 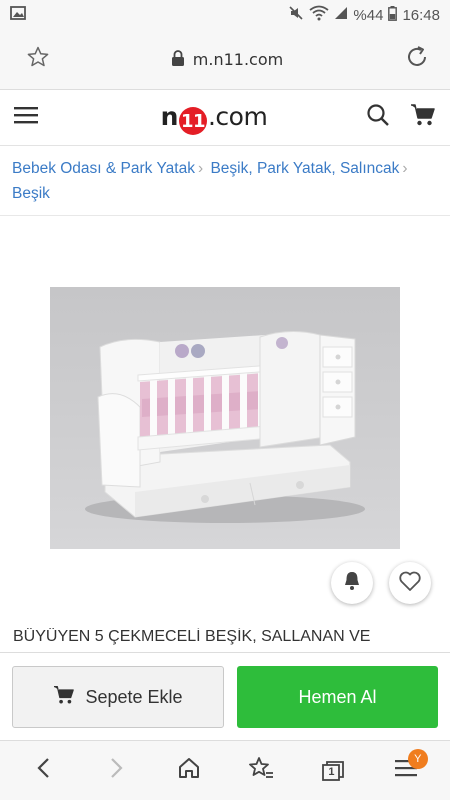 I want to click on chevron-left-icon, so click(x=44, y=770).